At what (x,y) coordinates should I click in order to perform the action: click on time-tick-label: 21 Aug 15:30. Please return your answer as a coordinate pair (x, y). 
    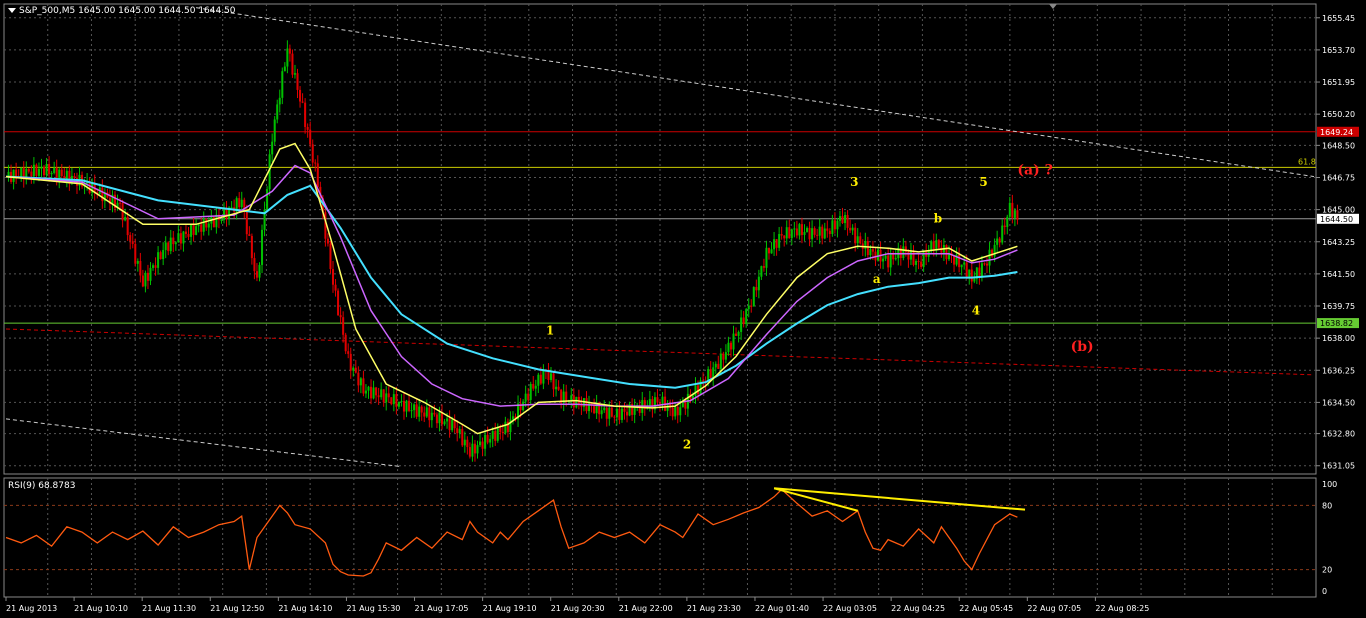
    Looking at the image, I should click on (373, 608).